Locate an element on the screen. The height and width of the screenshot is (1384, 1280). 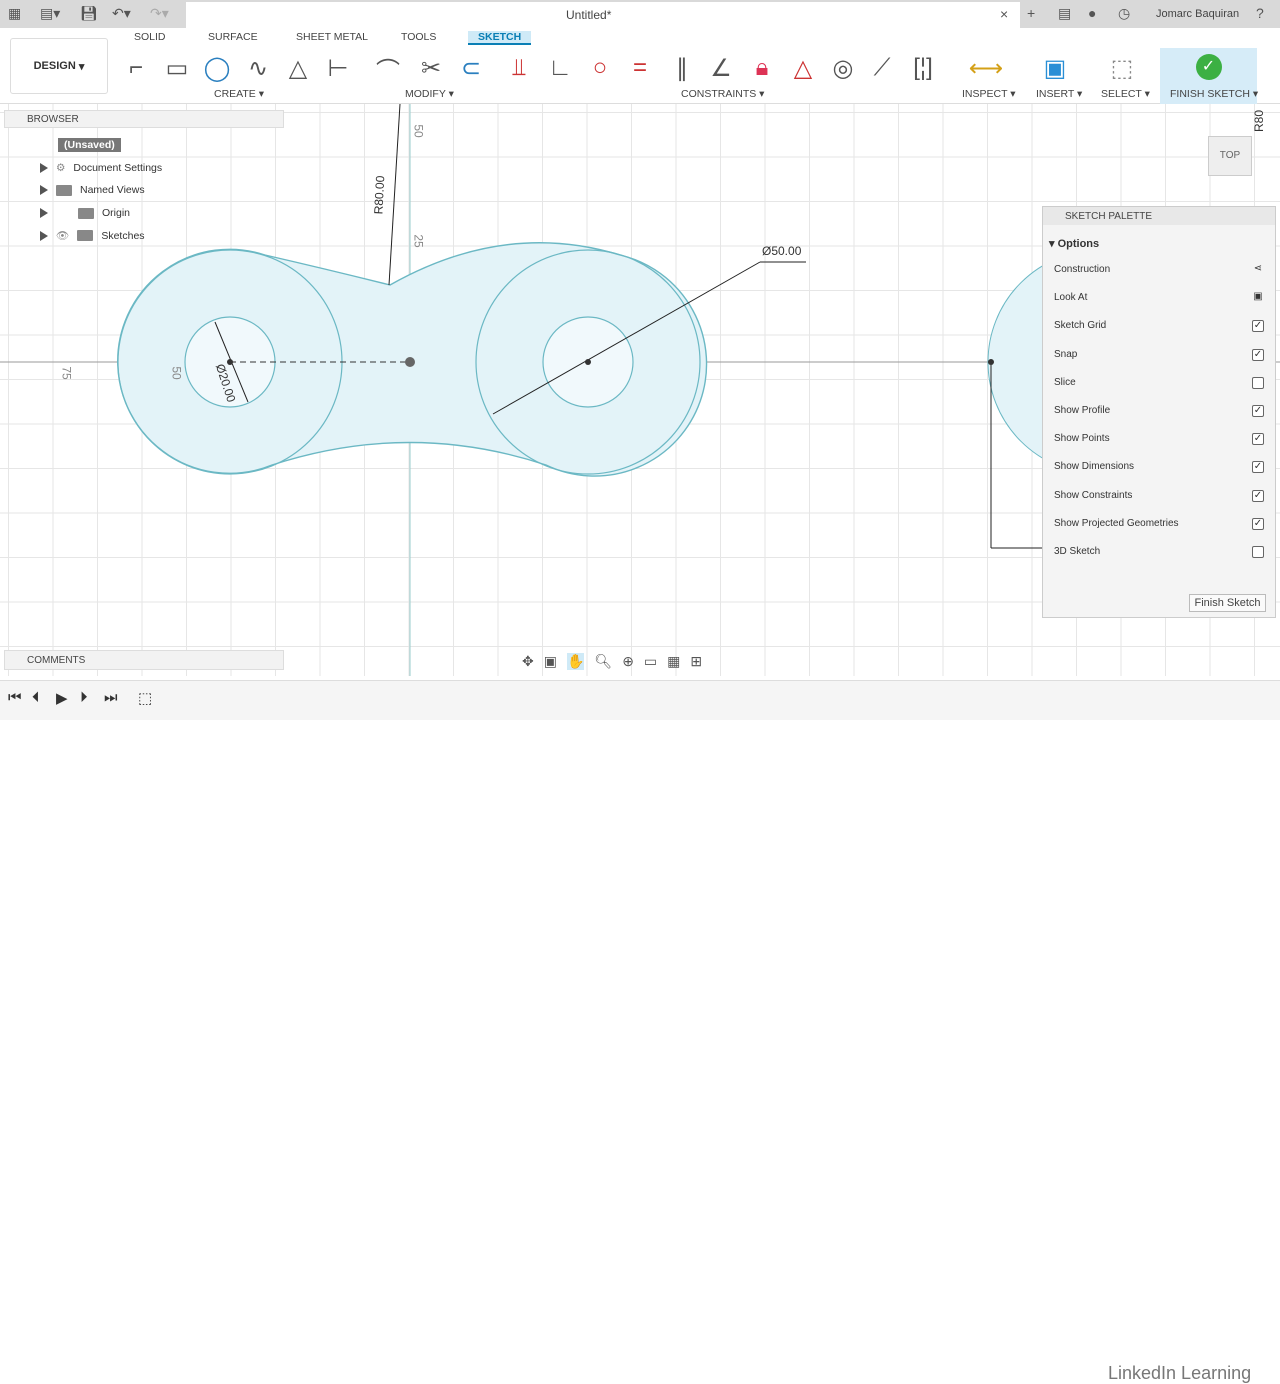
angle-constraint-icon: ∠ is located at coordinates (721, 68).